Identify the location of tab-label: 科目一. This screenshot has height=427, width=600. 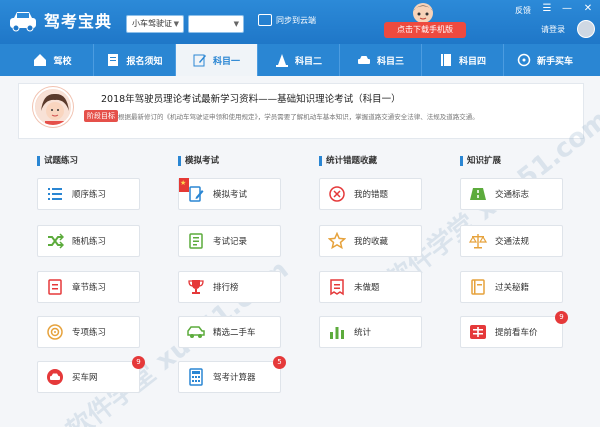
(226, 61).